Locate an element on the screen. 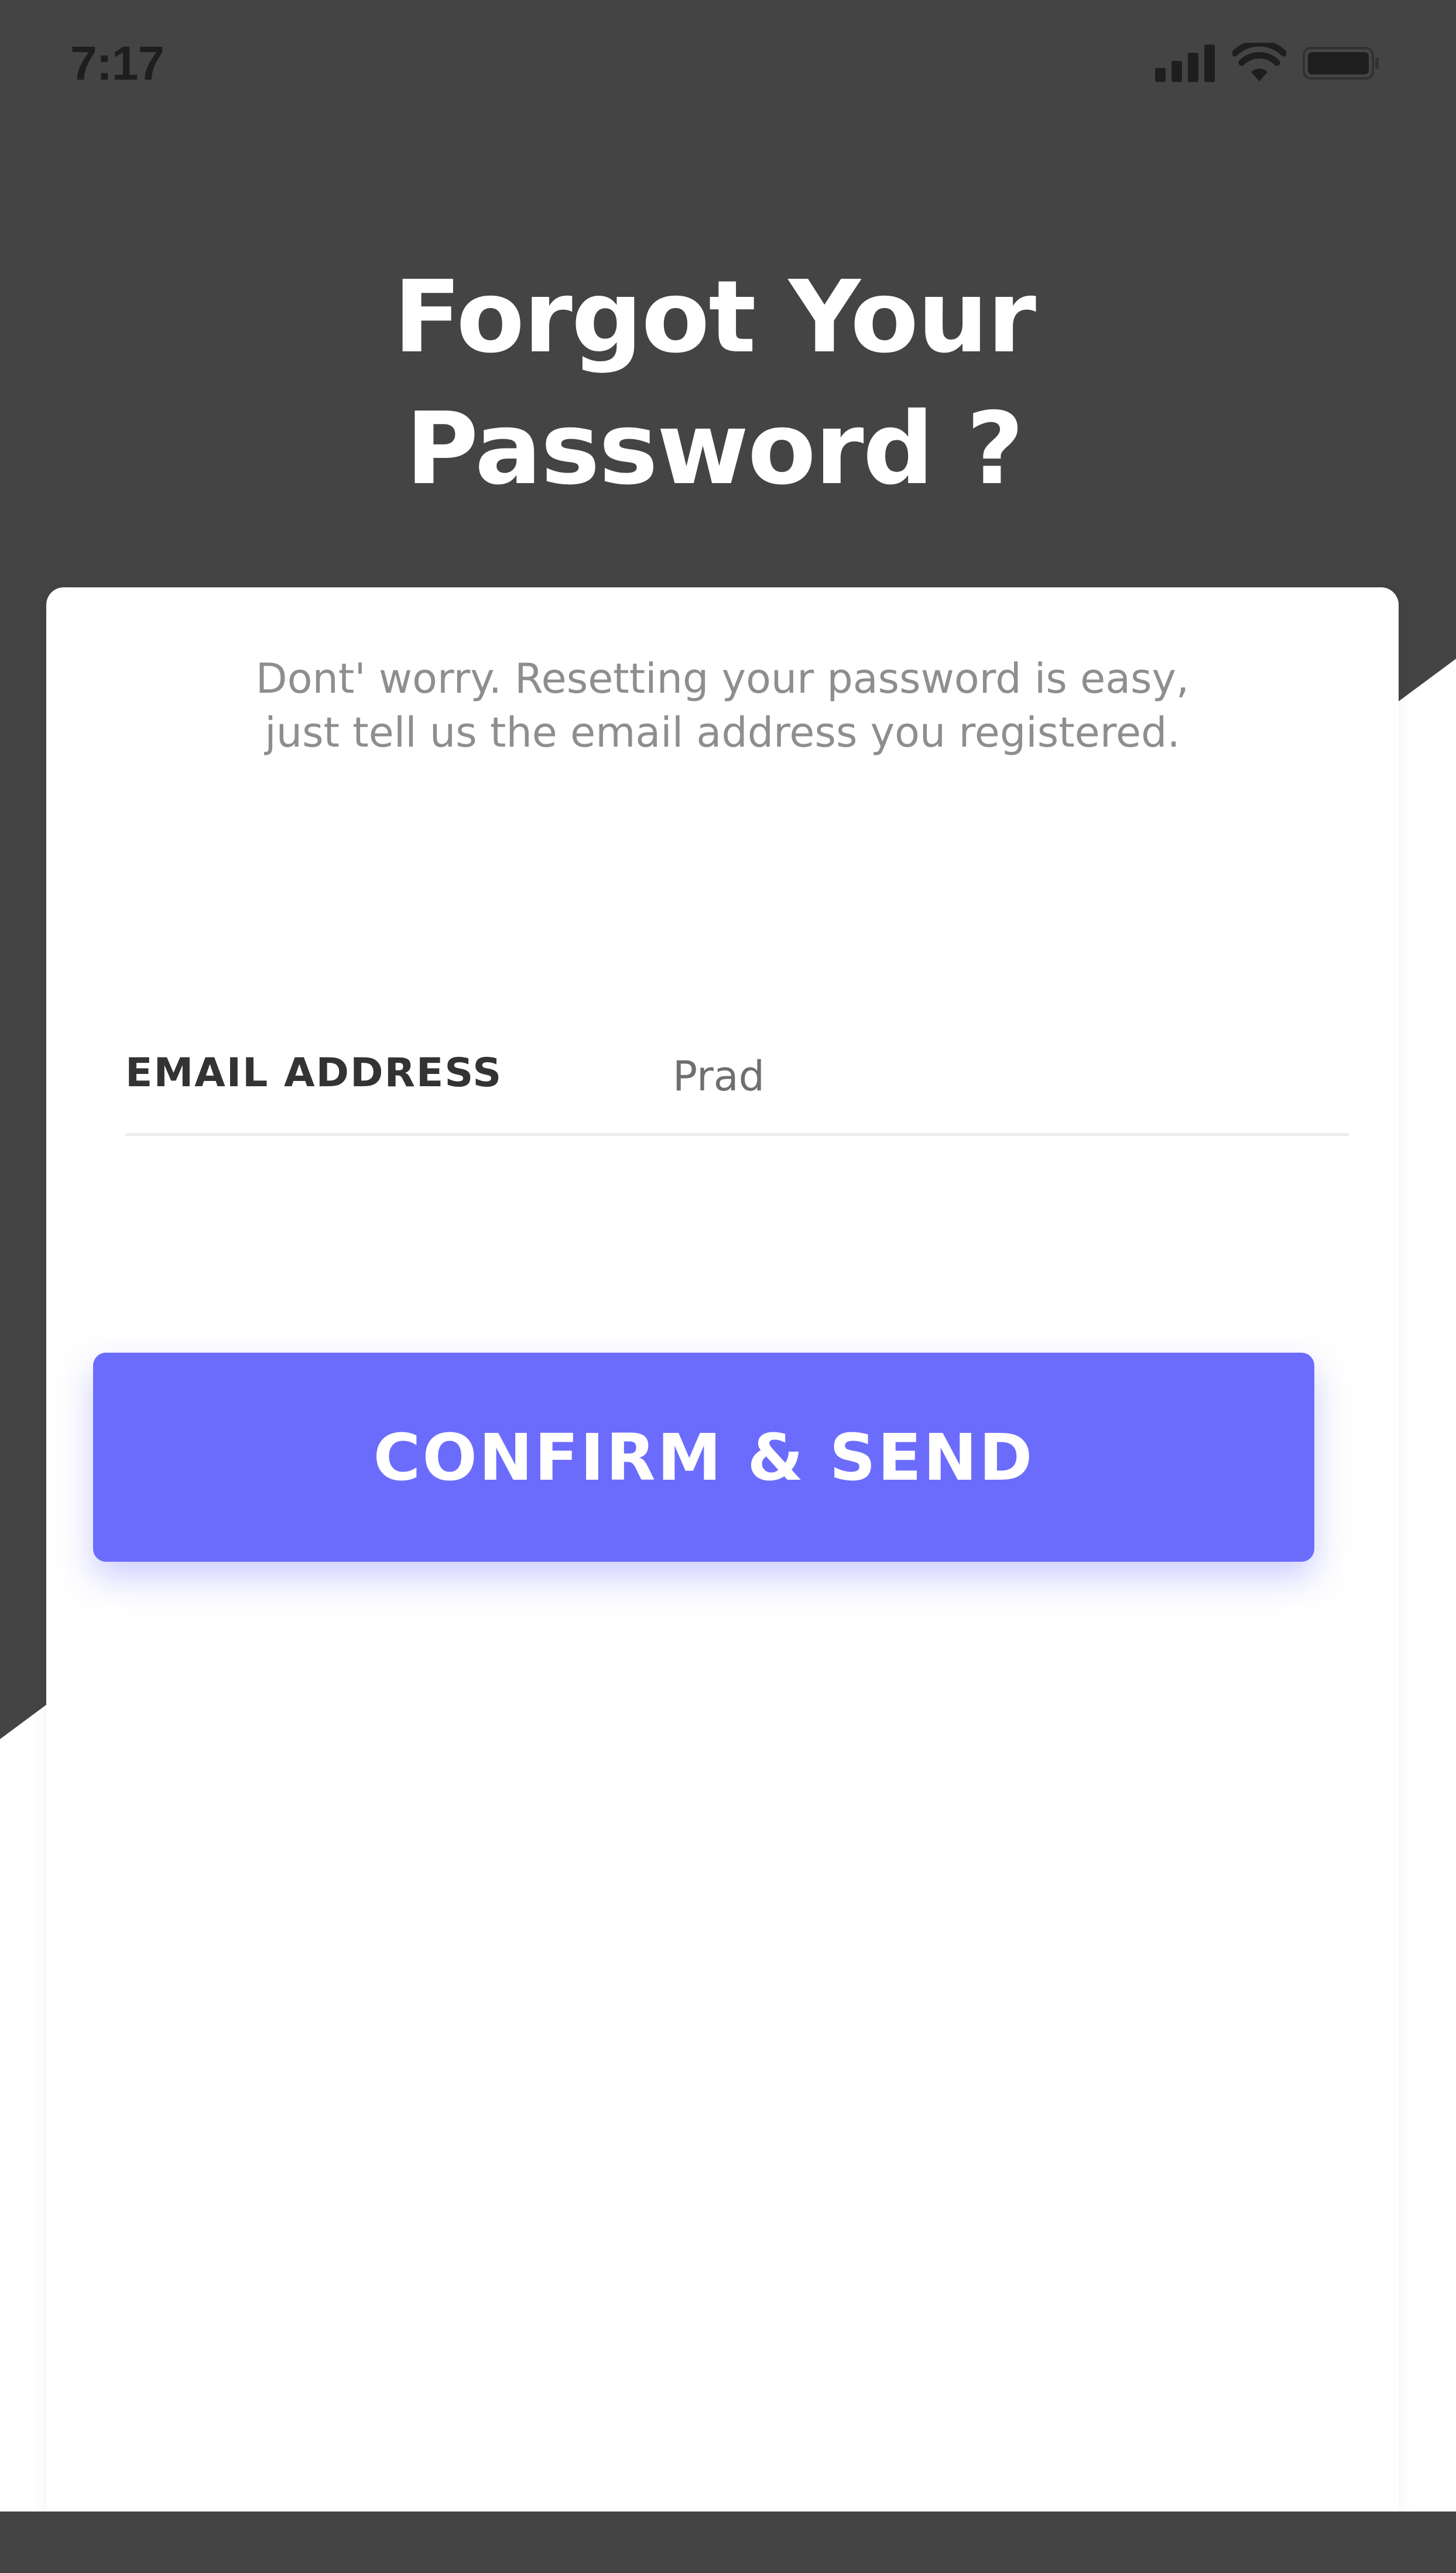  bottom-background-strip is located at coordinates (728, 2542).